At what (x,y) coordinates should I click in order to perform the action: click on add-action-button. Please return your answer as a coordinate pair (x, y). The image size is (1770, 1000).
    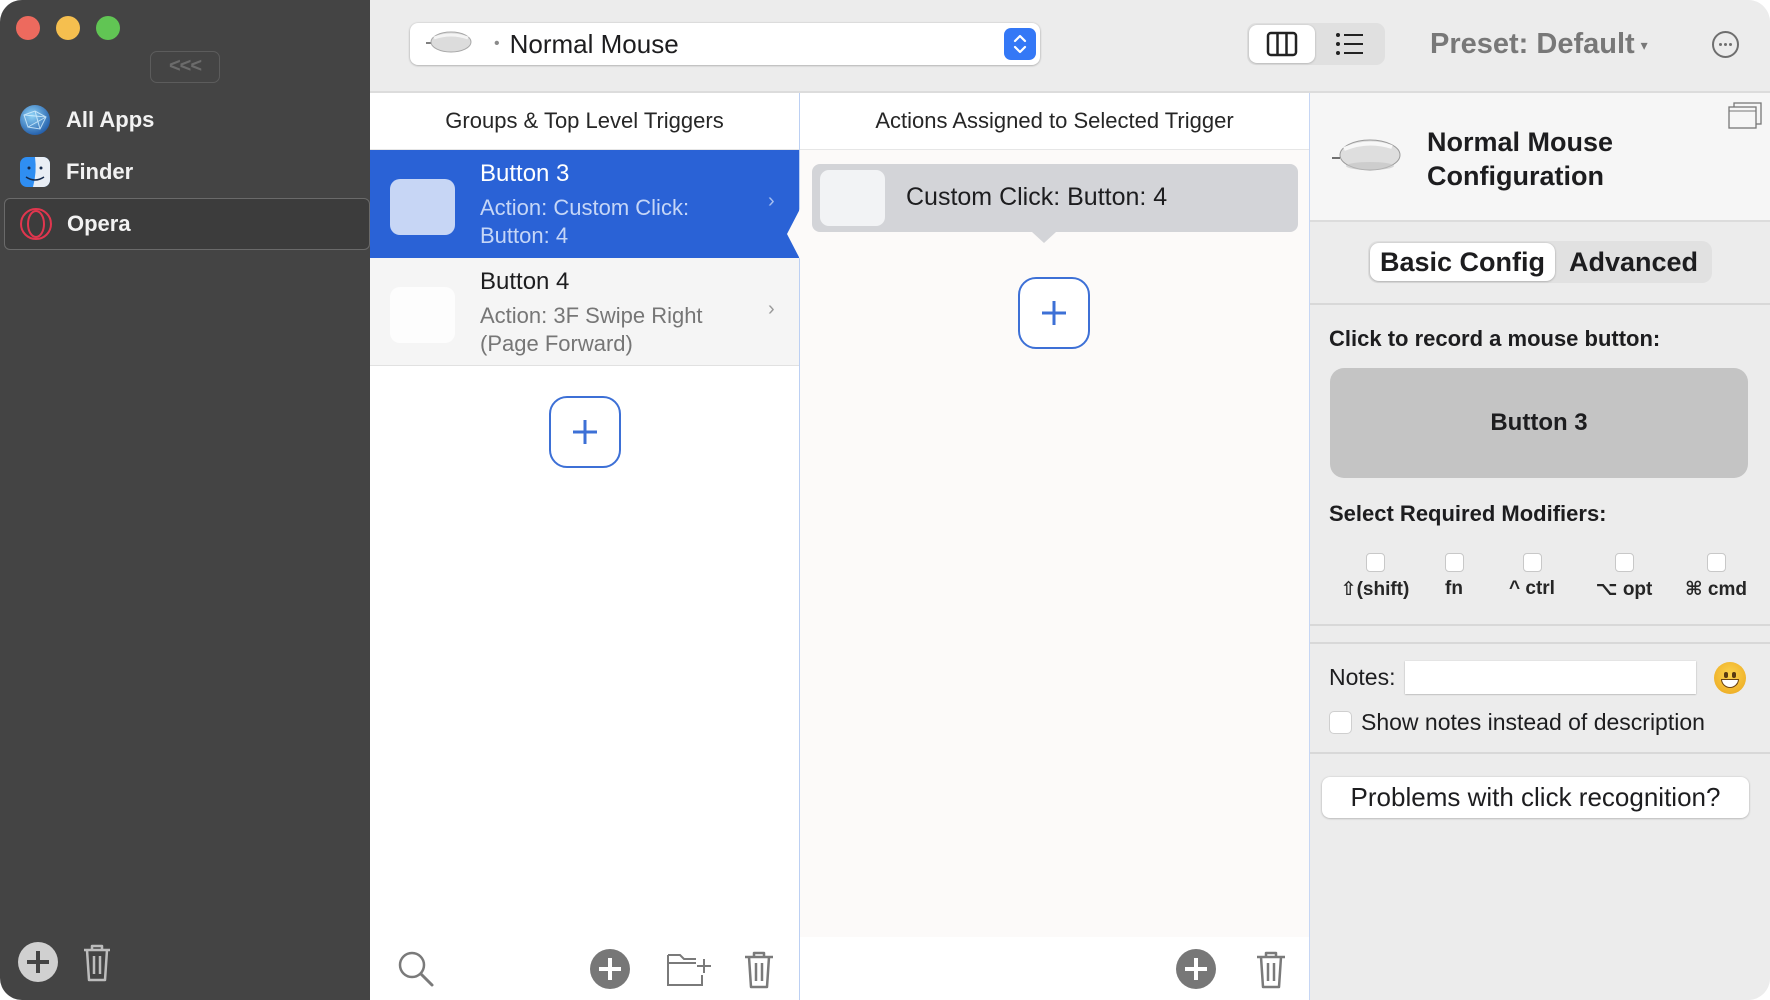
    Looking at the image, I should click on (1054, 313).